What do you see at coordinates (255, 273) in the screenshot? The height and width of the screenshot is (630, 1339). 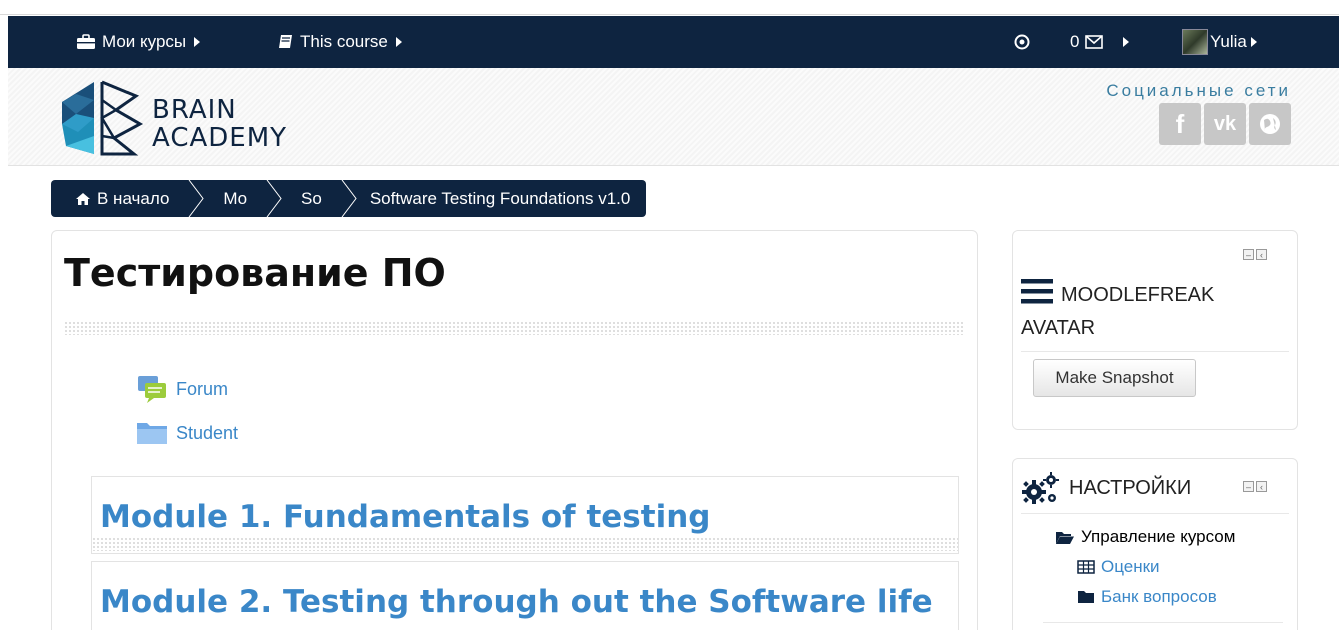 I see `page-title: Тестирование ПО` at bounding box center [255, 273].